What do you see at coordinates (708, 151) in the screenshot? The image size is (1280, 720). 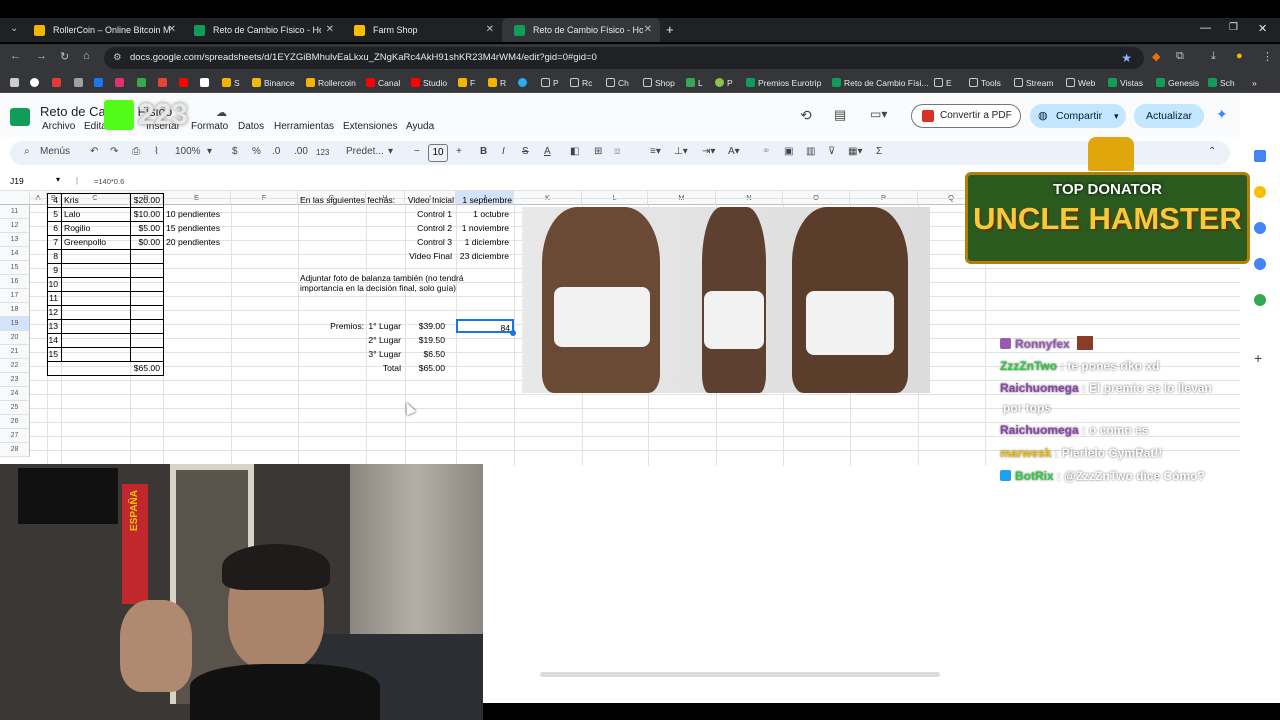 I see `wrap-icon: ⇥▾` at bounding box center [708, 151].